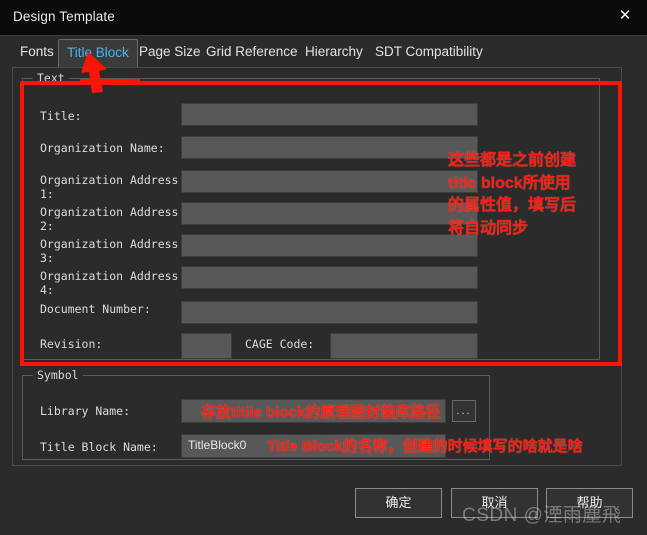  I want to click on organization-address-2-label: Organization Address 2:, so click(109, 219).